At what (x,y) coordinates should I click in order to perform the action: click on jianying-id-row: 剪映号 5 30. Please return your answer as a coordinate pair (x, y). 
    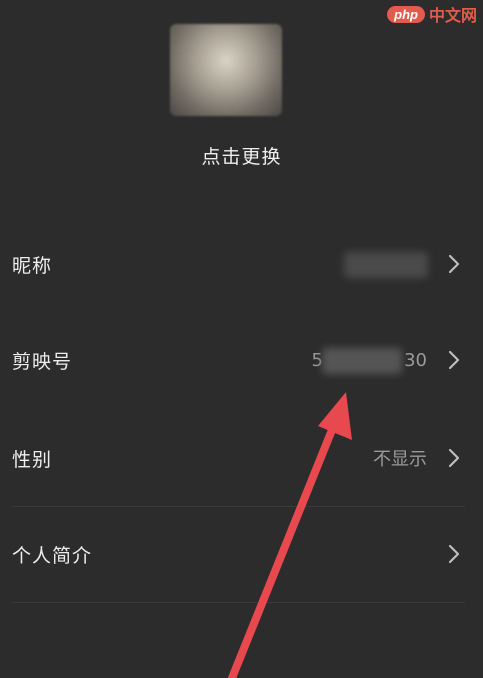
    Looking at the image, I should click on (241, 360).